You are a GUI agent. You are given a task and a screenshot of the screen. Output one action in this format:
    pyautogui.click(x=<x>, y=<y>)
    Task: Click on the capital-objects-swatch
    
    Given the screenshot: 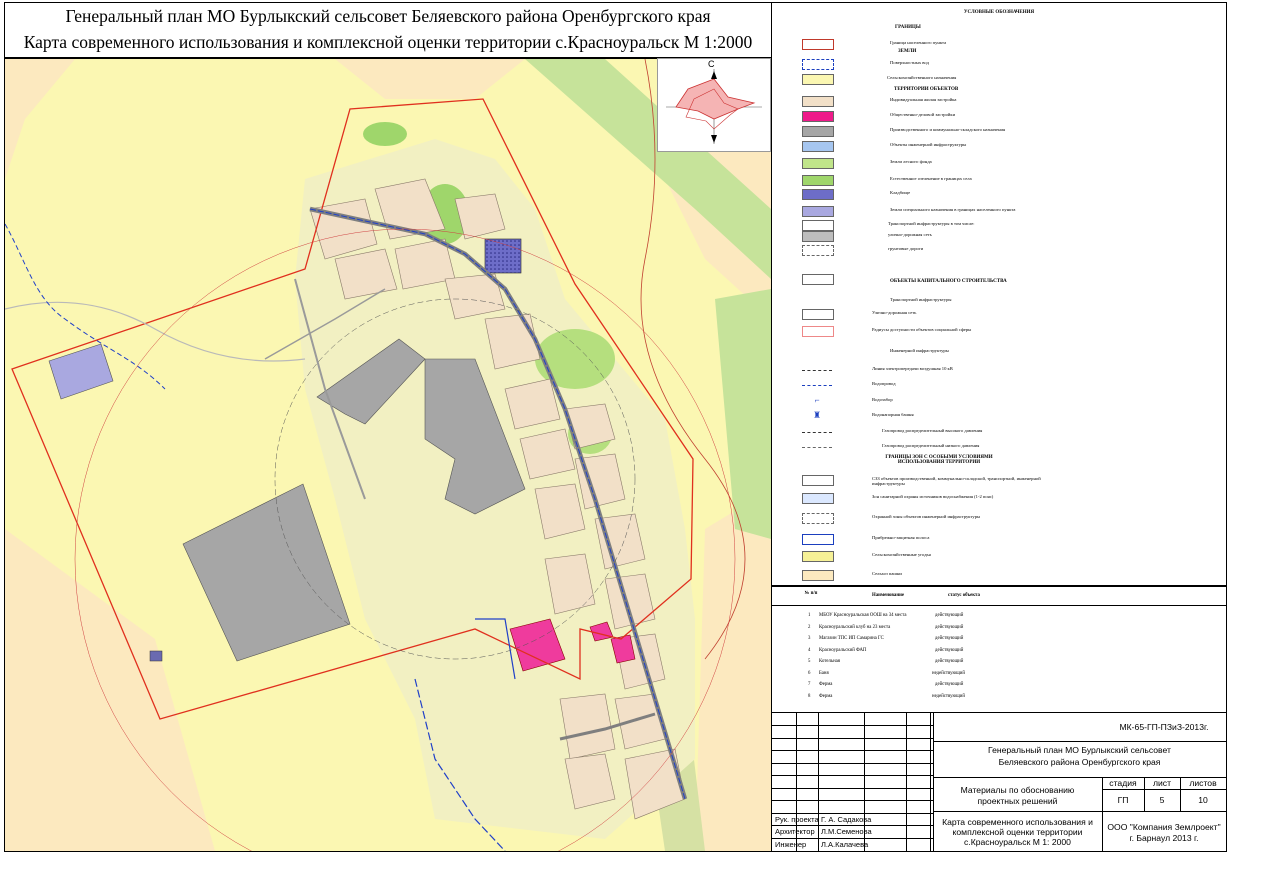 What is the action you would take?
    pyautogui.click(x=818, y=279)
    